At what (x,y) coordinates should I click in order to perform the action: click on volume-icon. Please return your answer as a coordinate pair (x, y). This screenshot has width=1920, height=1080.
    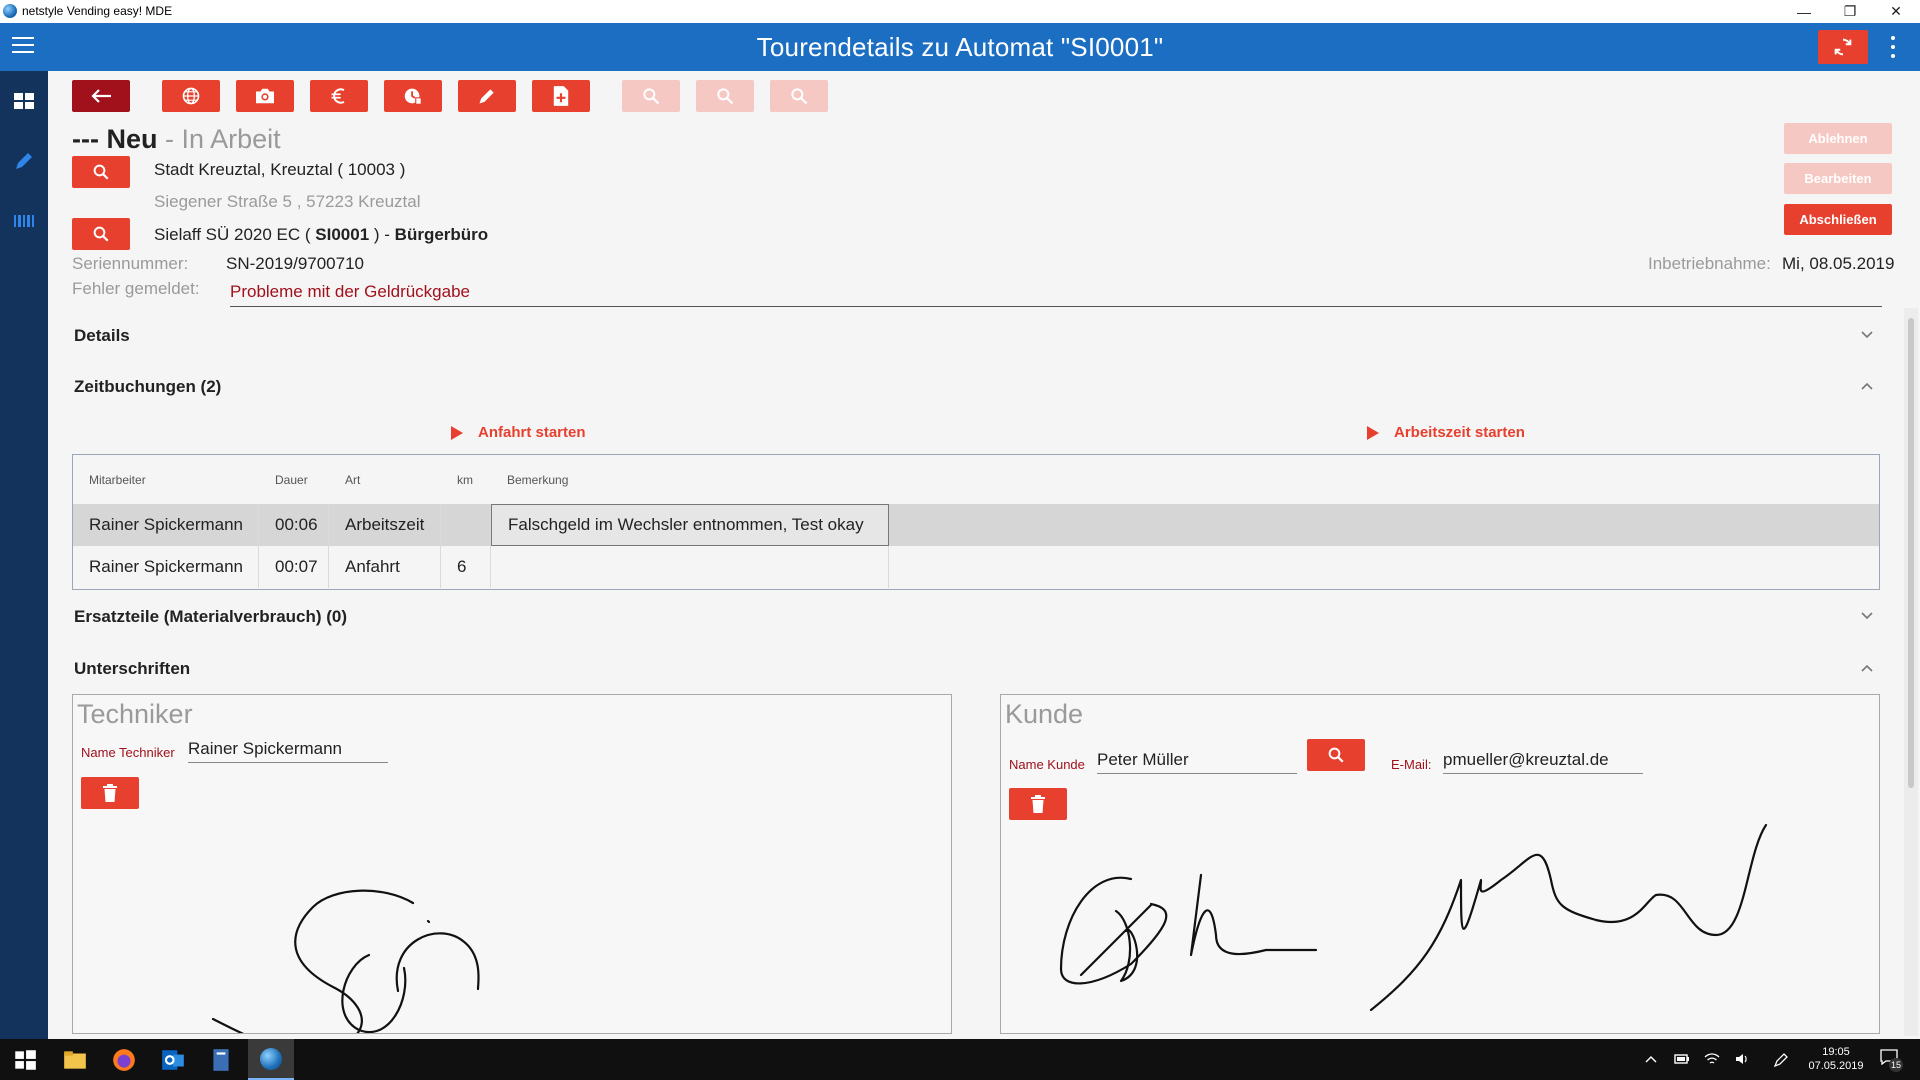
    Looking at the image, I should click on (1742, 1059).